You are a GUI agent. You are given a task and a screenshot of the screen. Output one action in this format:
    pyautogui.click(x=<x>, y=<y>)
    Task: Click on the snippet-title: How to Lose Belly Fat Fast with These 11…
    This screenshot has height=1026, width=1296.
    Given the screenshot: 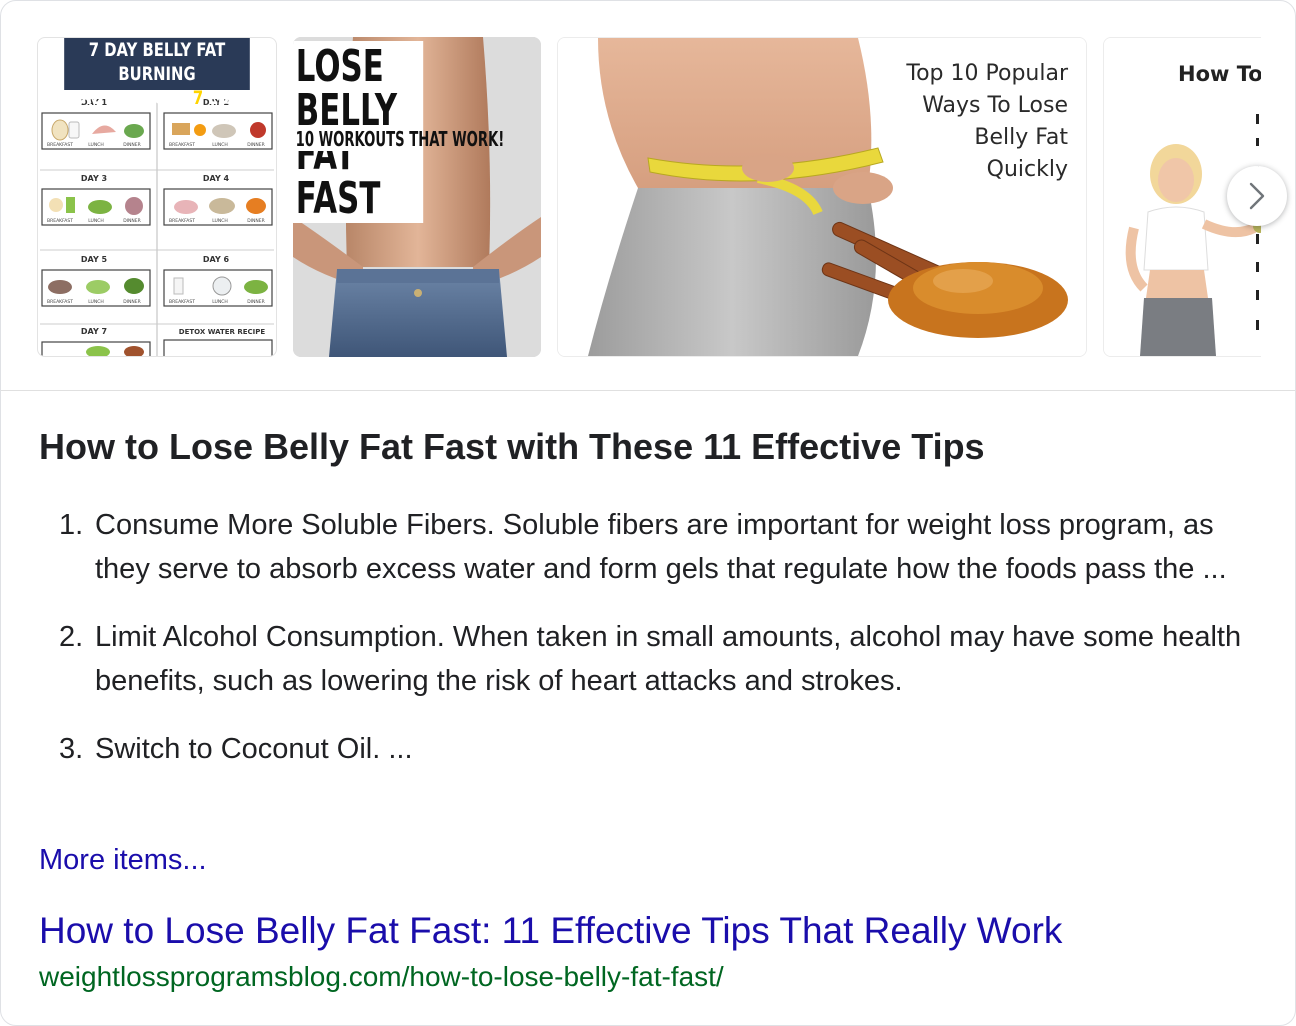 What is the action you would take?
    pyautogui.click(x=512, y=446)
    